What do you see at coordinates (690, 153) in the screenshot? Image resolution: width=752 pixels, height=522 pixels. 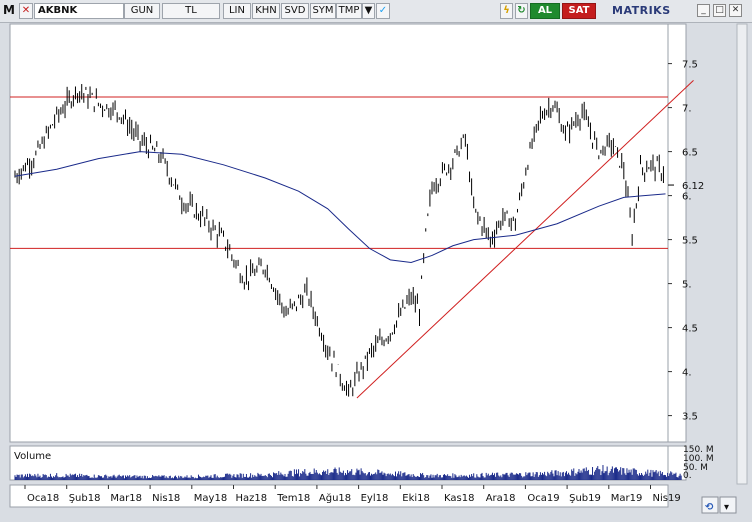 I see `y-tick-label: 6.5` at bounding box center [690, 153].